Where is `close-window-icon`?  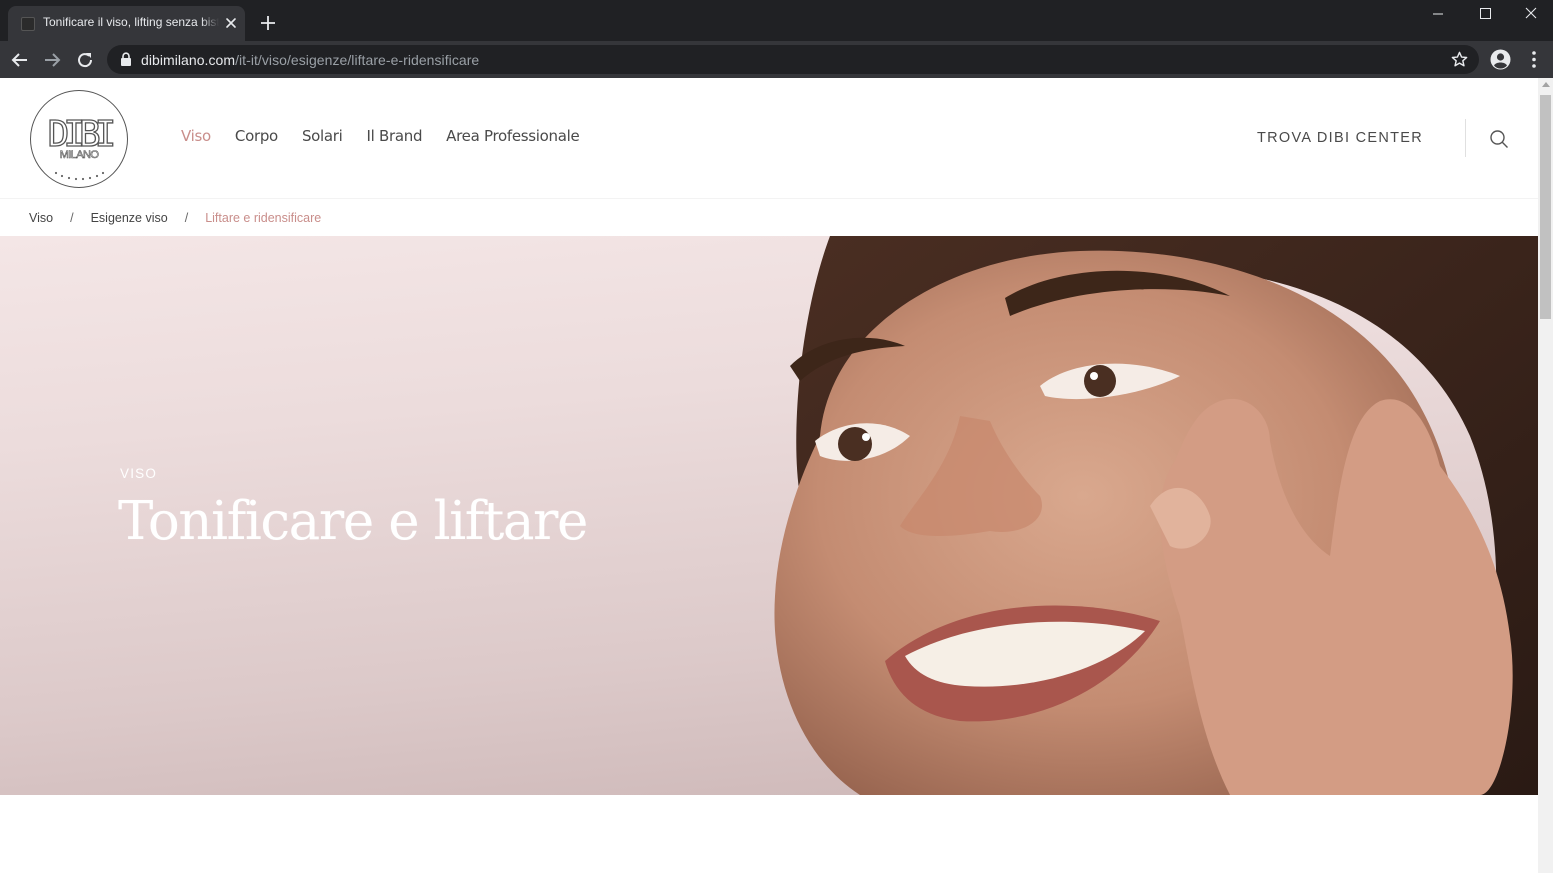 close-window-icon is located at coordinates (1530, 15).